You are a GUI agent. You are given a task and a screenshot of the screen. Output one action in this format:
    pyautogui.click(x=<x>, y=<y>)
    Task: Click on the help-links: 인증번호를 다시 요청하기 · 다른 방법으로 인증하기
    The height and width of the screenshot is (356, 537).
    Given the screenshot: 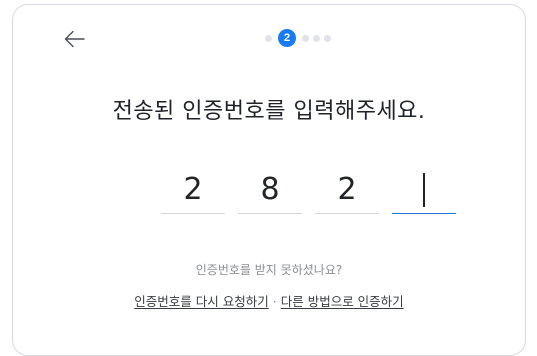 What is the action you would take?
    pyautogui.click(x=269, y=300)
    